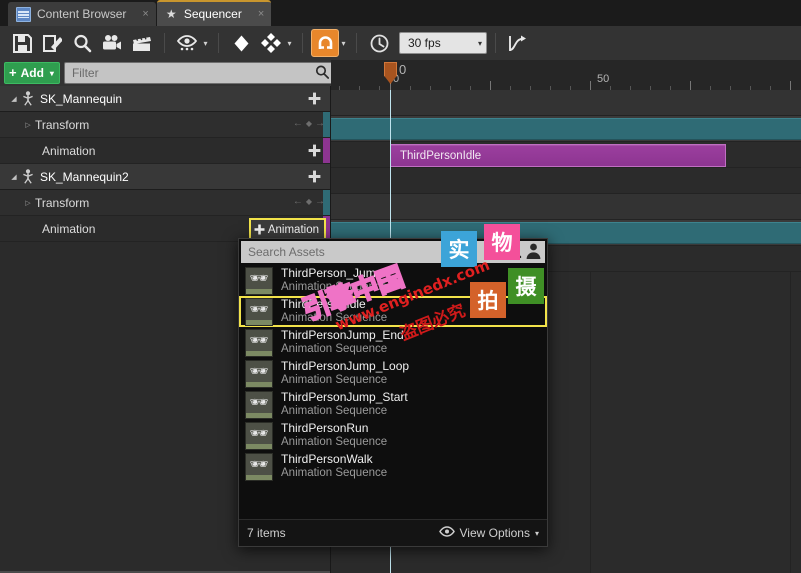  Describe the element at coordinates (400, 13) in the screenshot. I see `tab-bar: Content Browser × ★ Sequencer ×` at that location.